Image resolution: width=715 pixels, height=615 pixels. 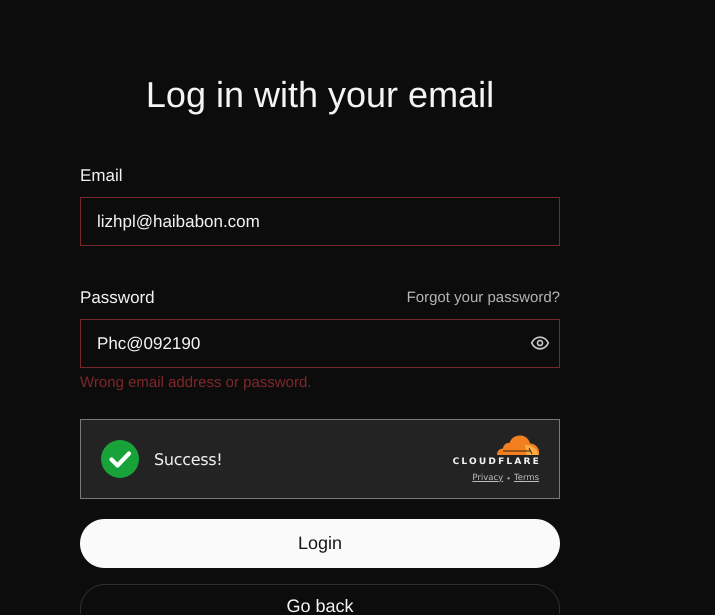 I want to click on email-label: Email, so click(x=101, y=176).